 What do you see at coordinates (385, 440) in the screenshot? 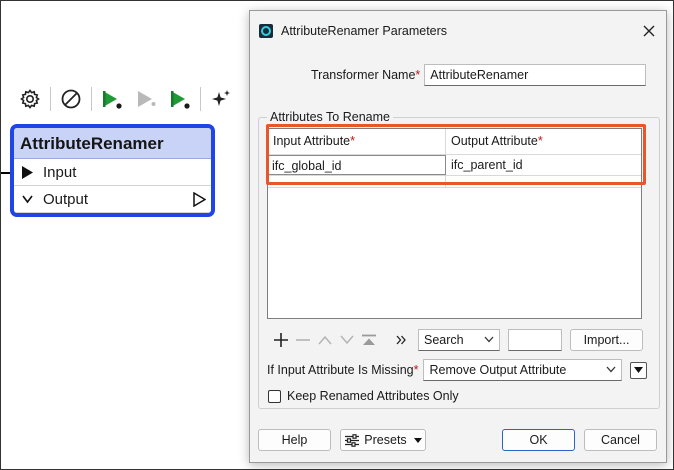
I see `presets-label: Presets` at bounding box center [385, 440].